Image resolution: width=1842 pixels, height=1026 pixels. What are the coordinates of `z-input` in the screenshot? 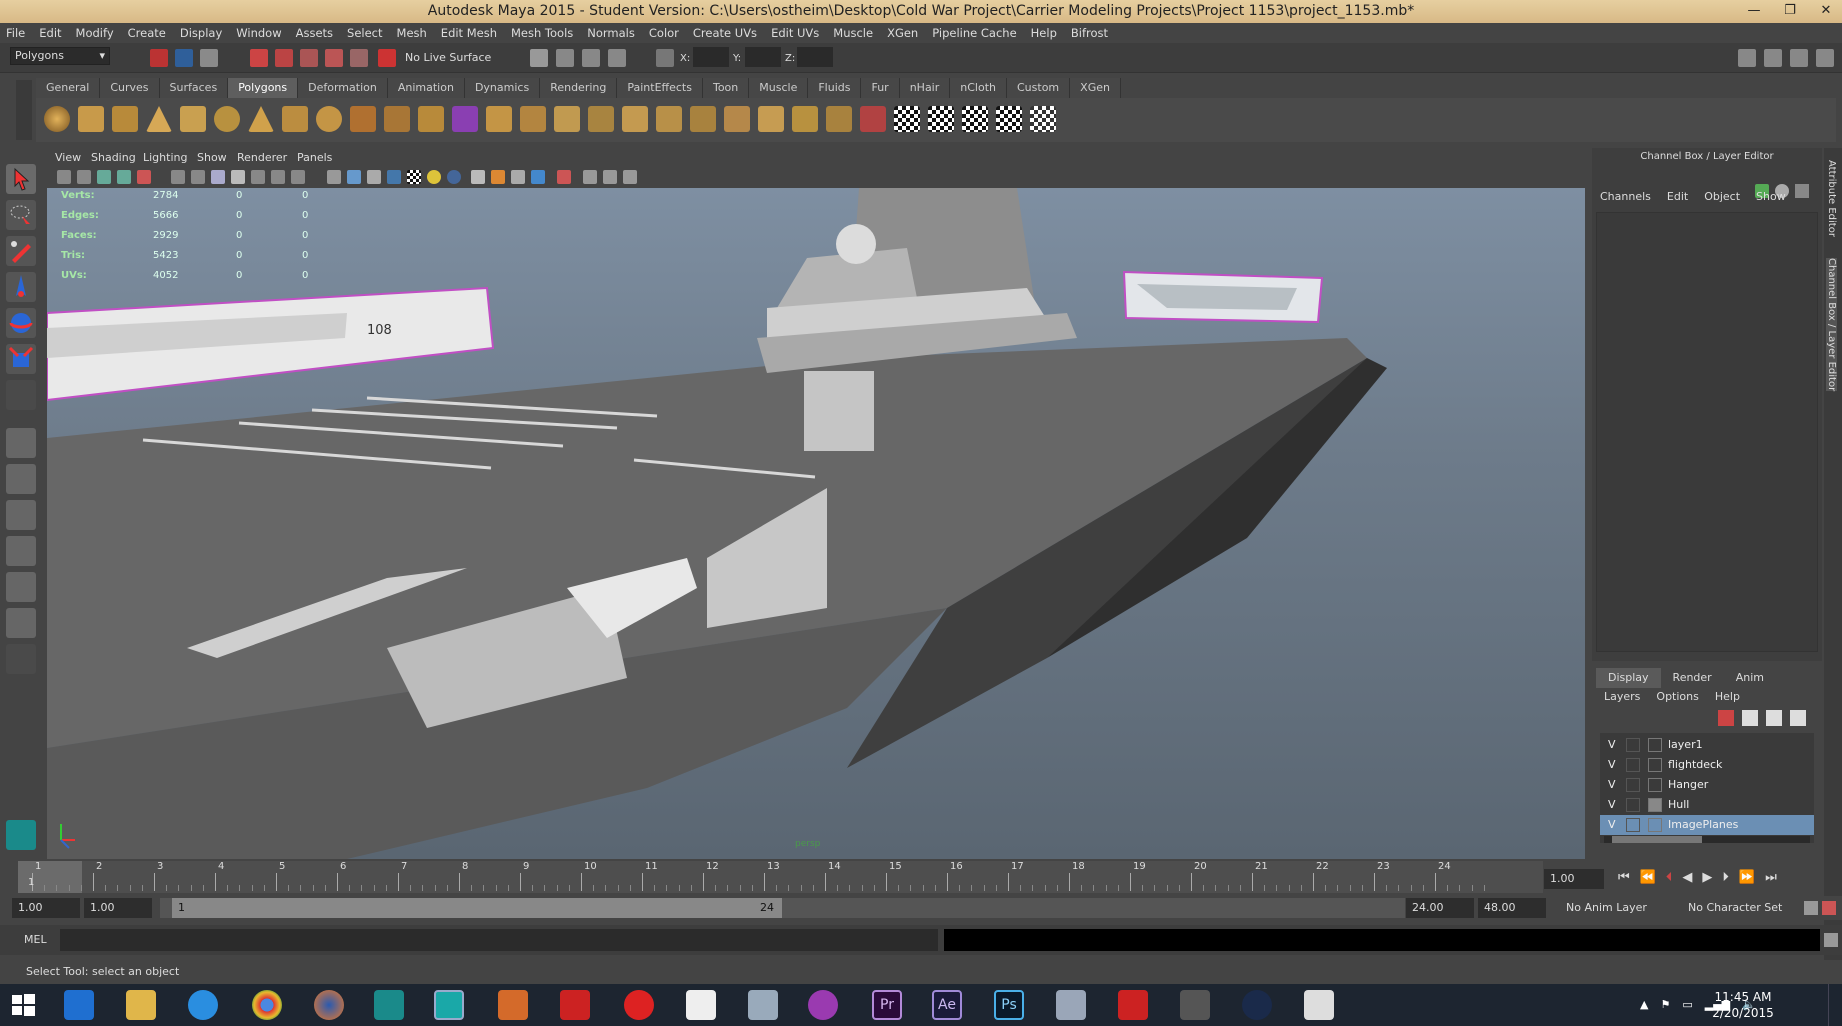 It's located at (815, 57).